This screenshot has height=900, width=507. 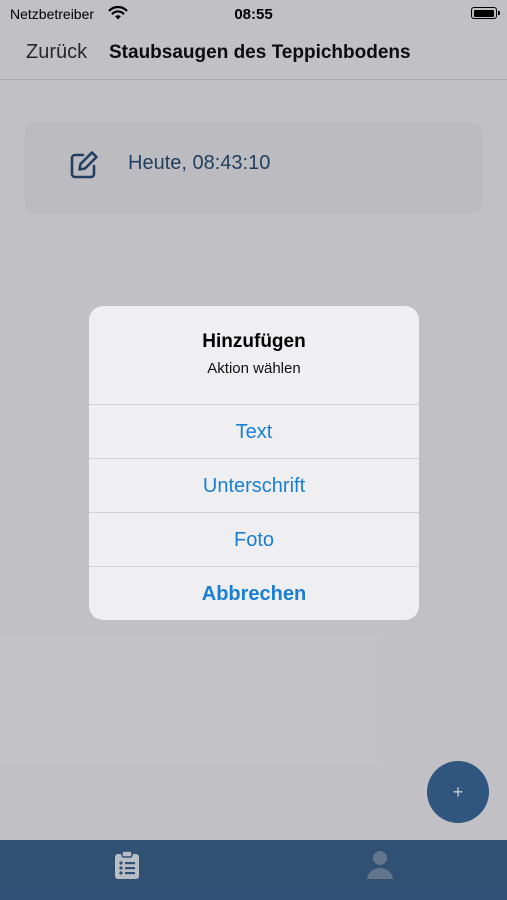 I want to click on text-button: Text, so click(x=254, y=431).